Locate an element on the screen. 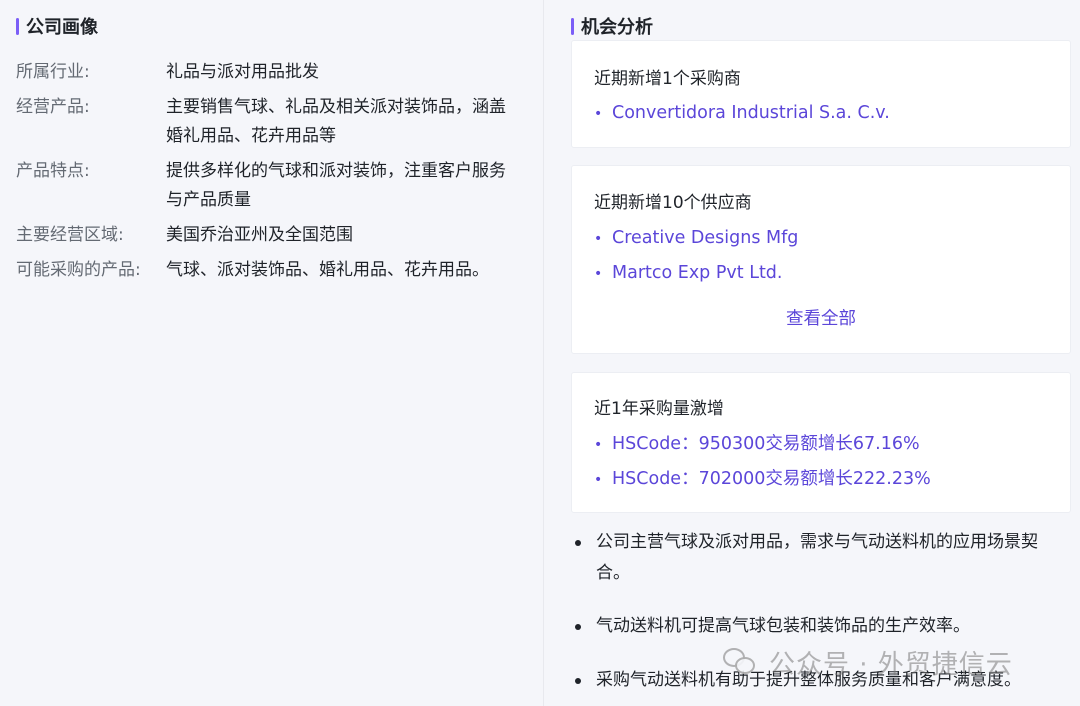  buyer-link: • Convertidora Industrial S.a. C.v. is located at coordinates (742, 113).